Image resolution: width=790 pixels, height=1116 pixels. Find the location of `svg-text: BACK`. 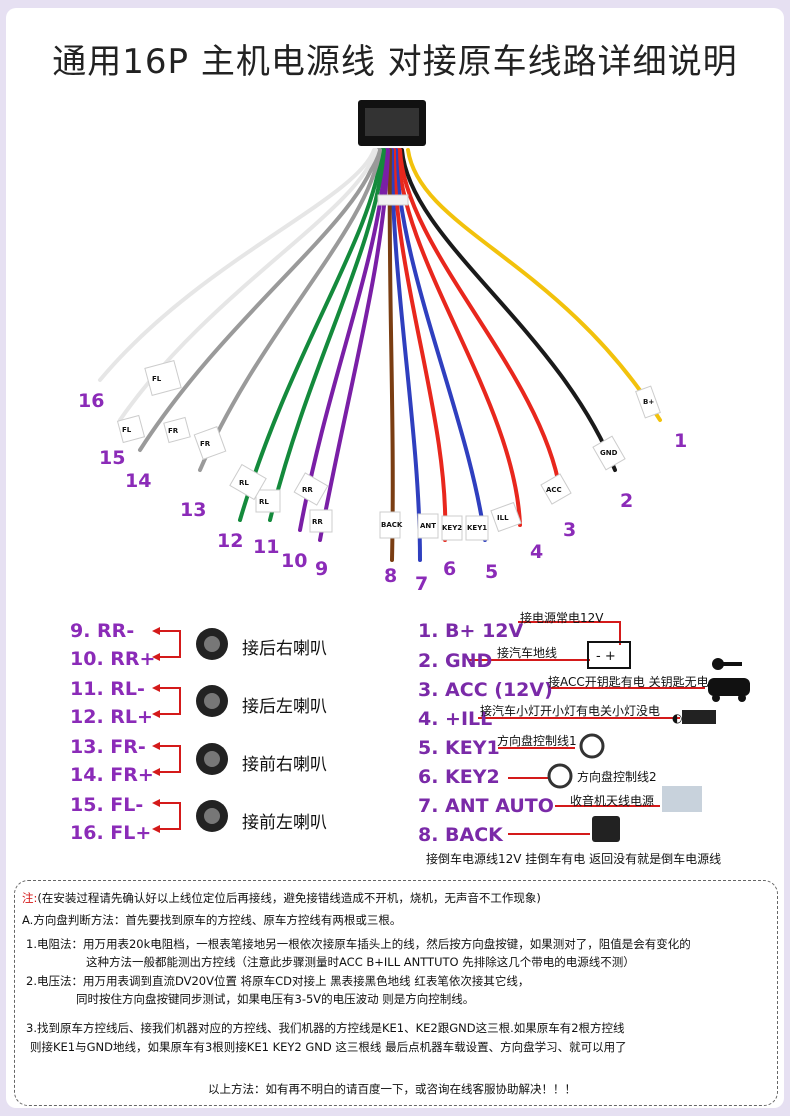

svg-text: BACK is located at coordinates (392, 525).